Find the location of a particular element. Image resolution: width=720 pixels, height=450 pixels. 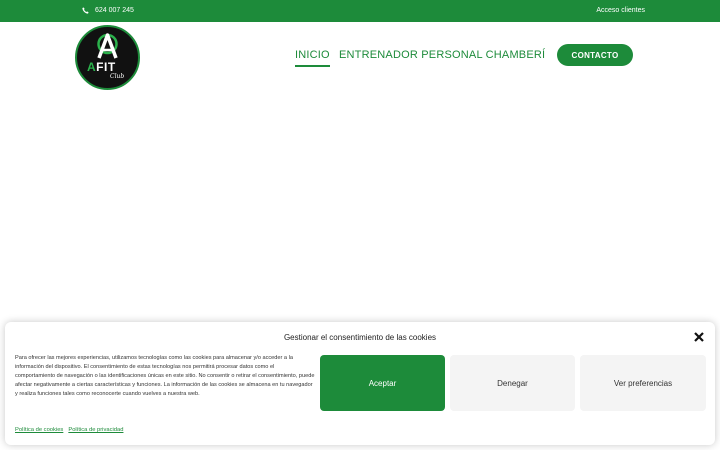

deny-button: Denegar is located at coordinates (512, 383).